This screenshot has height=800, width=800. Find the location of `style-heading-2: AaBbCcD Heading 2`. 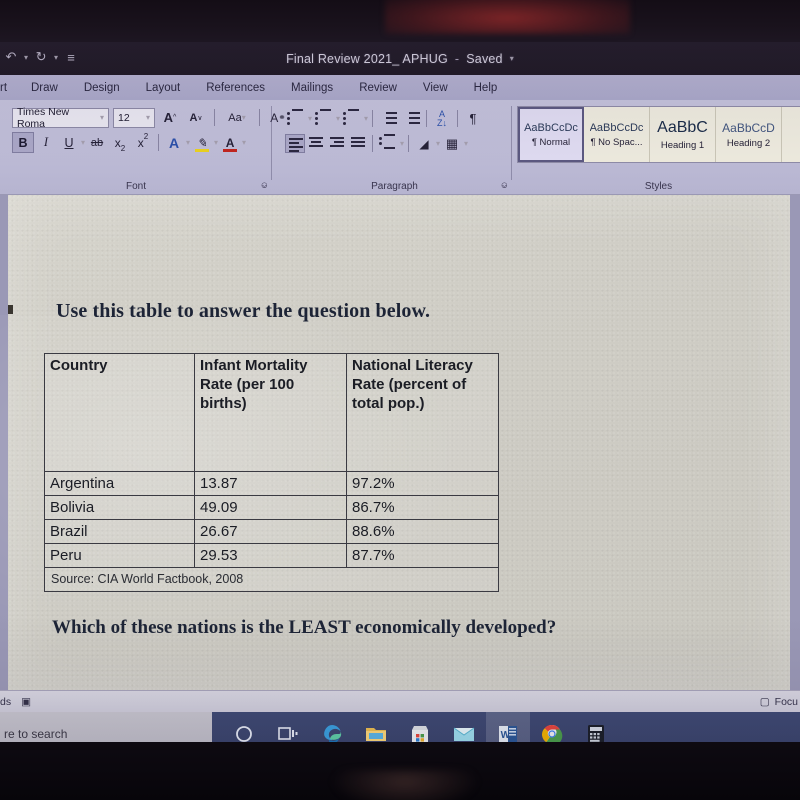

style-heading-2: AaBbCcD Heading 2 is located at coordinates (749, 134).